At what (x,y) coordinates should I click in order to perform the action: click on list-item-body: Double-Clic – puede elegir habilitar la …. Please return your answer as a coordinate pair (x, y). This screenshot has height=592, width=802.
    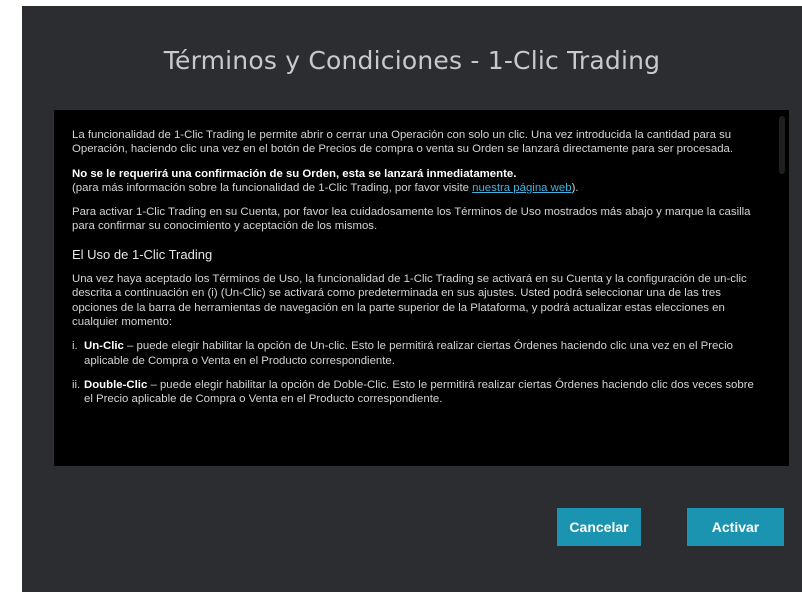
    Looking at the image, I should click on (423, 392).